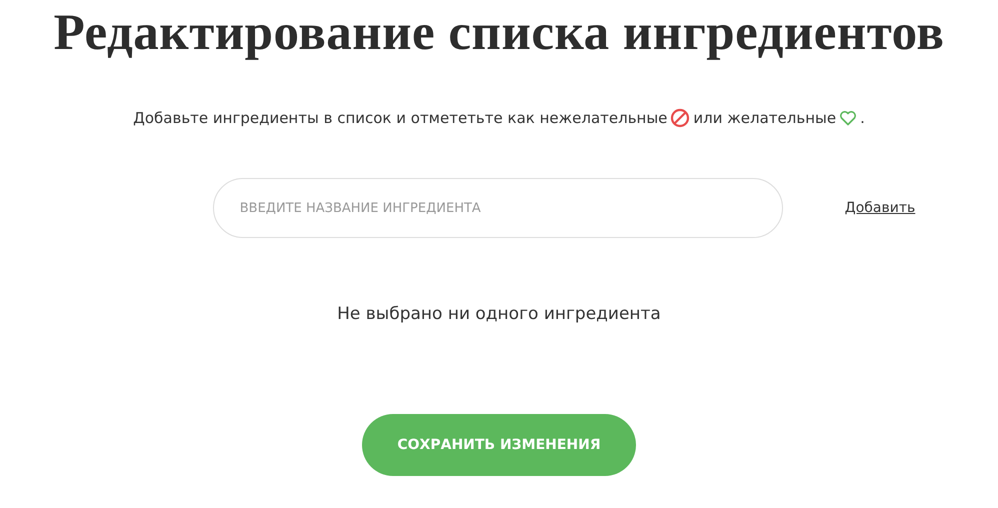  What do you see at coordinates (880, 208) in the screenshot?
I see `add-link: Добавить` at bounding box center [880, 208].